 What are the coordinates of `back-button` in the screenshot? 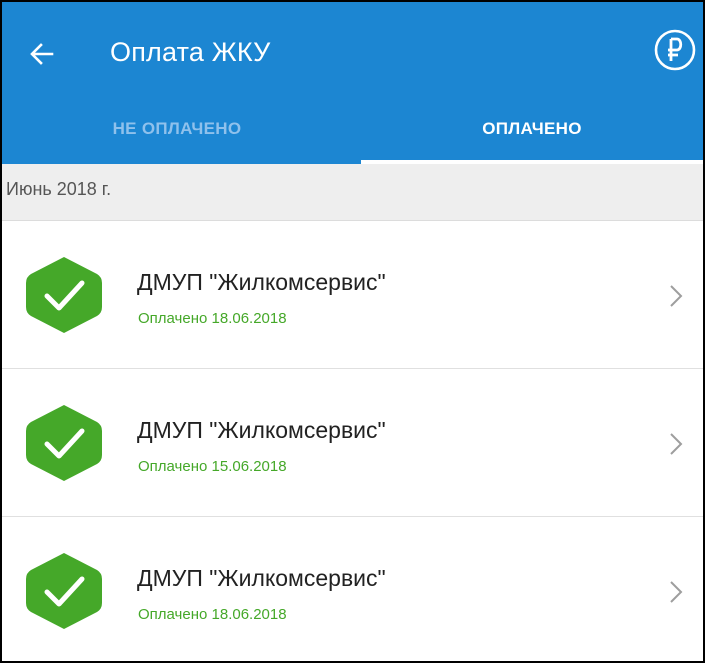 It's located at (42, 54).